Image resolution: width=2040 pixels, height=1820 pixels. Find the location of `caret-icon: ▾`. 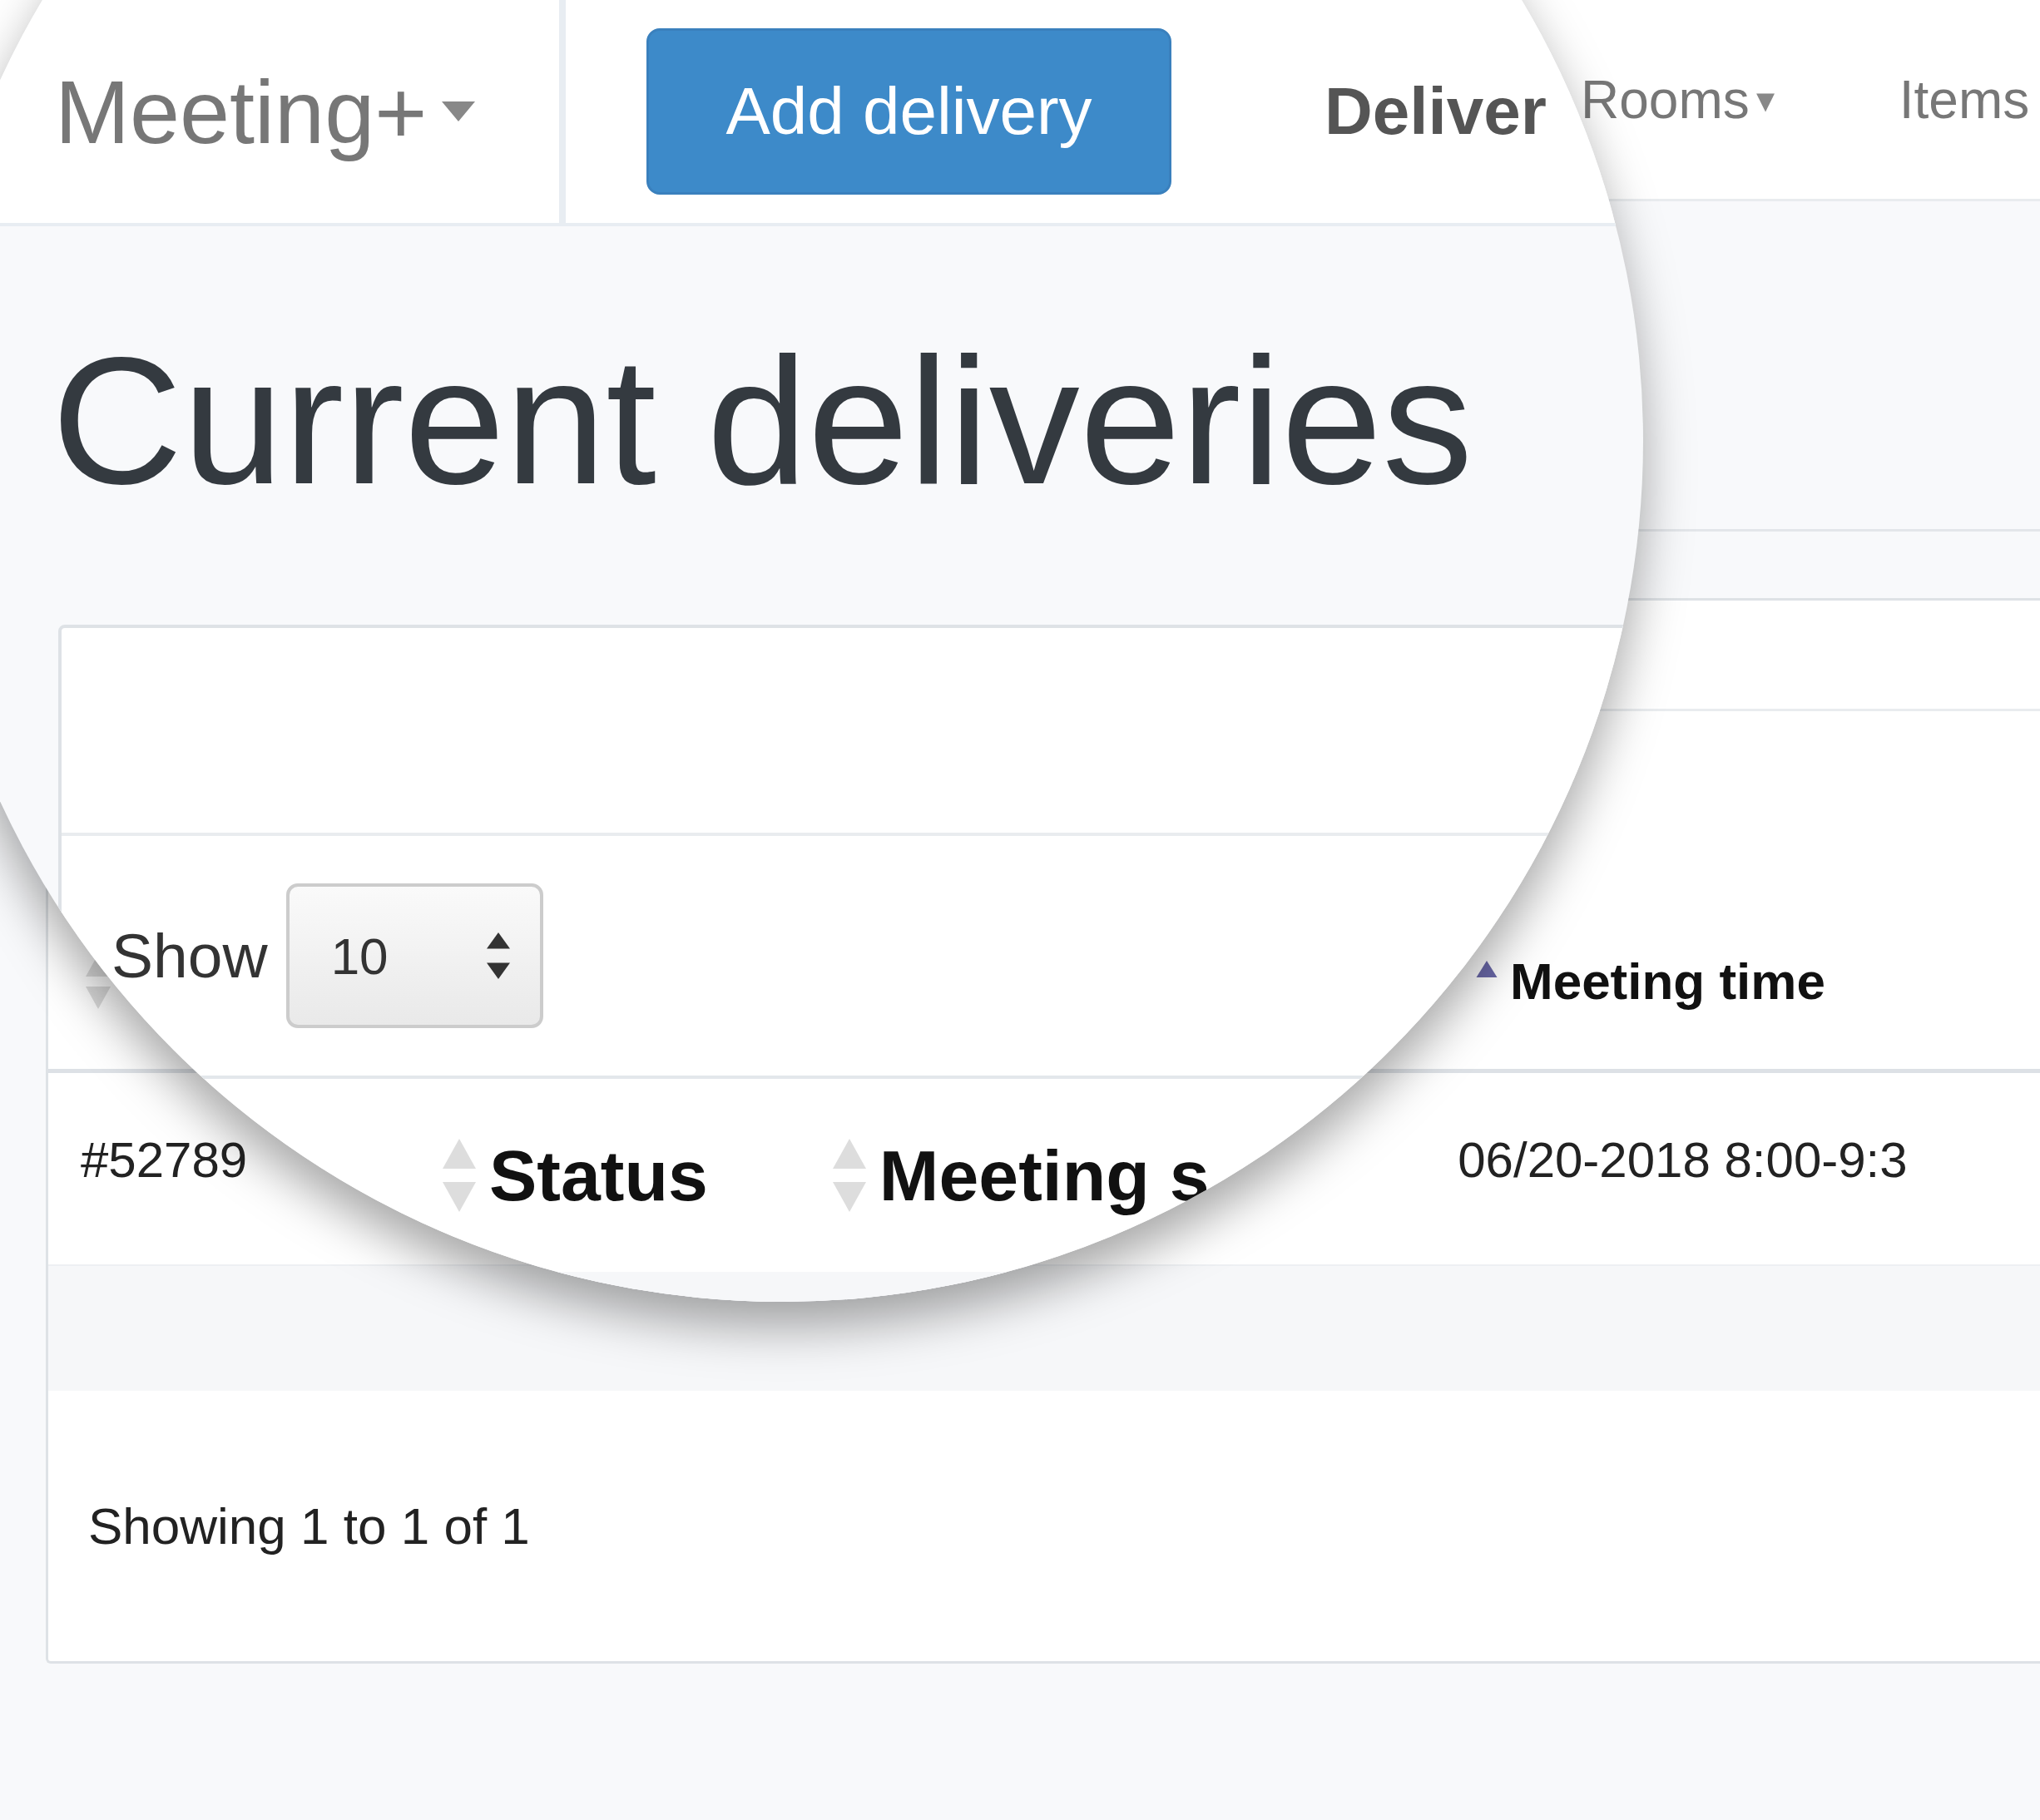

caret-icon: ▾ is located at coordinates (1765, 99).